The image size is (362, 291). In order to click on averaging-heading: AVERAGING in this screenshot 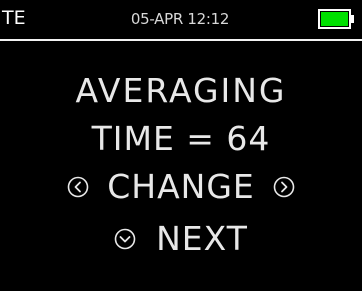, I will do `click(181, 90)`.